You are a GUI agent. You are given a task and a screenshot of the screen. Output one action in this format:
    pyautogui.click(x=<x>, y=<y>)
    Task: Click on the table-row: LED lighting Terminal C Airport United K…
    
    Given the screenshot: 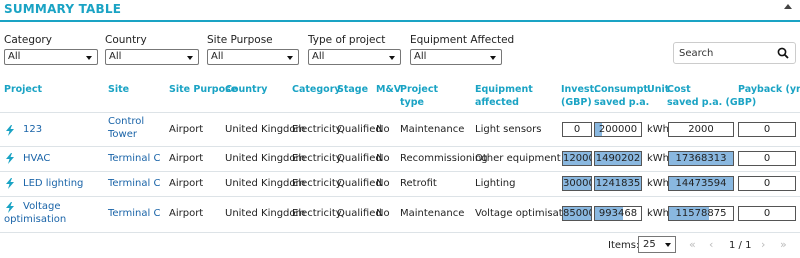 What is the action you would take?
    pyautogui.click(x=400, y=184)
    